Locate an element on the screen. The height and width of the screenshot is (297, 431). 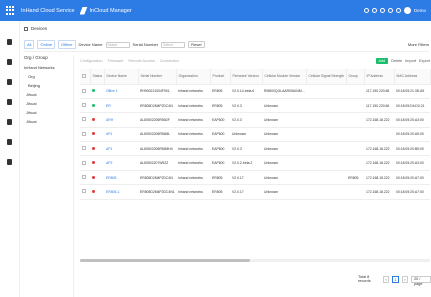
add-button: Add is located at coordinates (382, 61).